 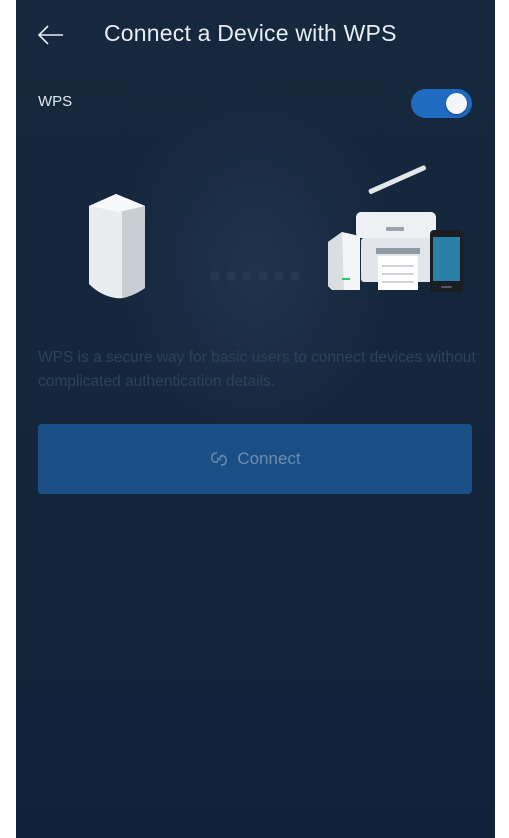 I want to click on connection-dots-icon, so click(x=255, y=276).